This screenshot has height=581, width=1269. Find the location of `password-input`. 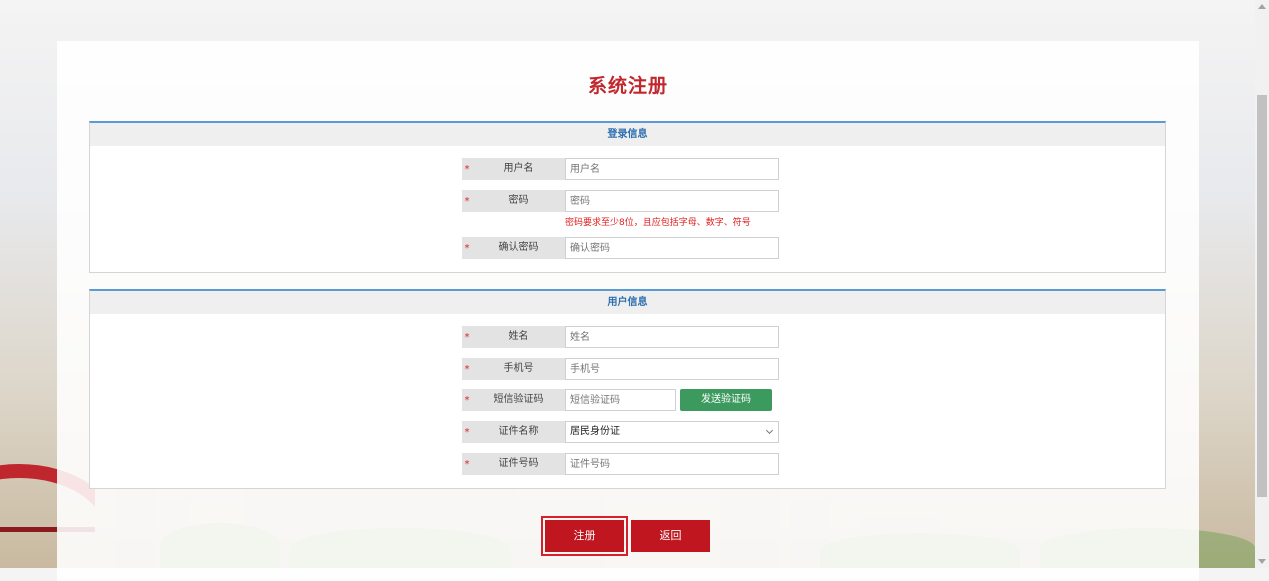

password-input is located at coordinates (672, 201).